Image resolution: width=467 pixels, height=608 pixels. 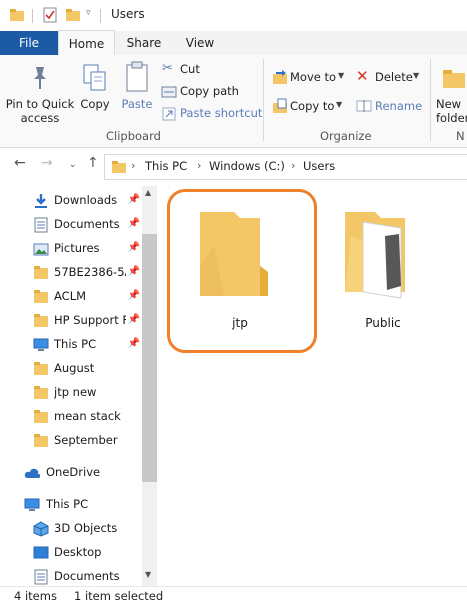 What do you see at coordinates (71, 417) in the screenshot?
I see `sidebar-item-mean-stack: mean stack` at bounding box center [71, 417].